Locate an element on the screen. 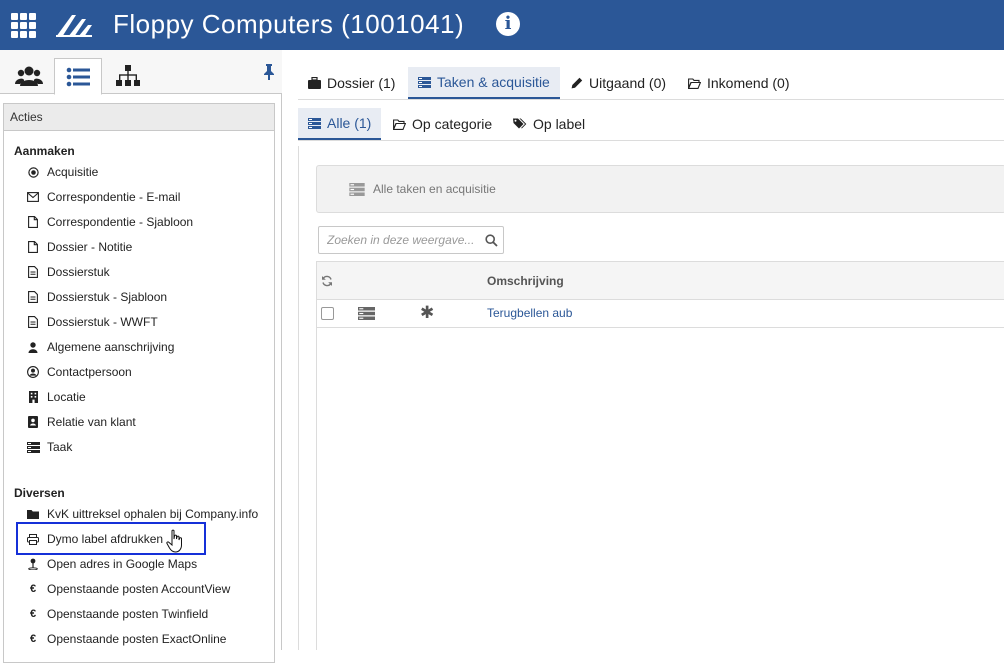  user-circle-icon is located at coordinates (33, 372).